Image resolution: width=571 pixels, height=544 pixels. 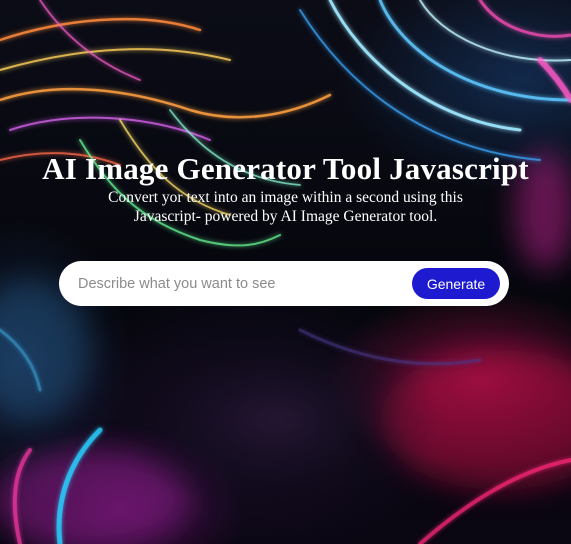 I want to click on generate-button: Generate, so click(x=456, y=283).